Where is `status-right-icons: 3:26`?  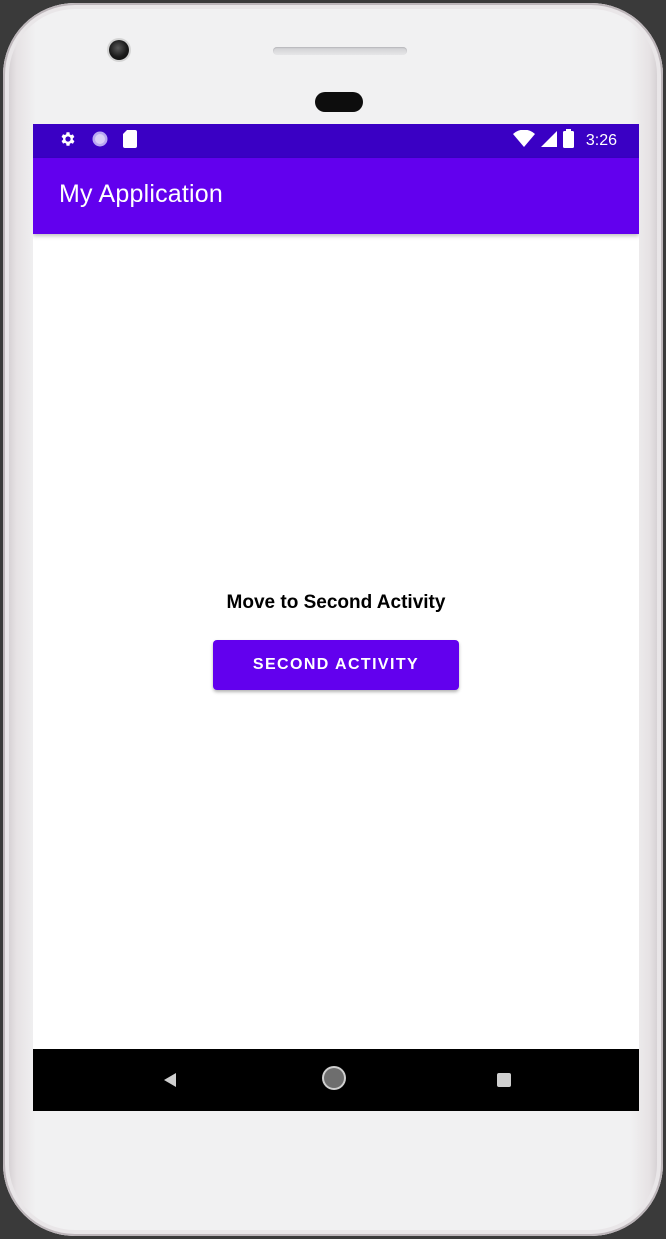 status-right-icons: 3:26 is located at coordinates (564, 141).